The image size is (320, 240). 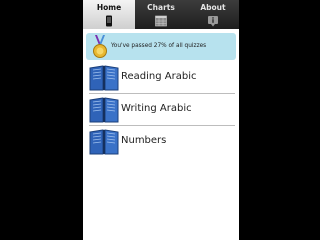 What do you see at coordinates (109, 14) in the screenshot?
I see `tab-home: Home` at bounding box center [109, 14].